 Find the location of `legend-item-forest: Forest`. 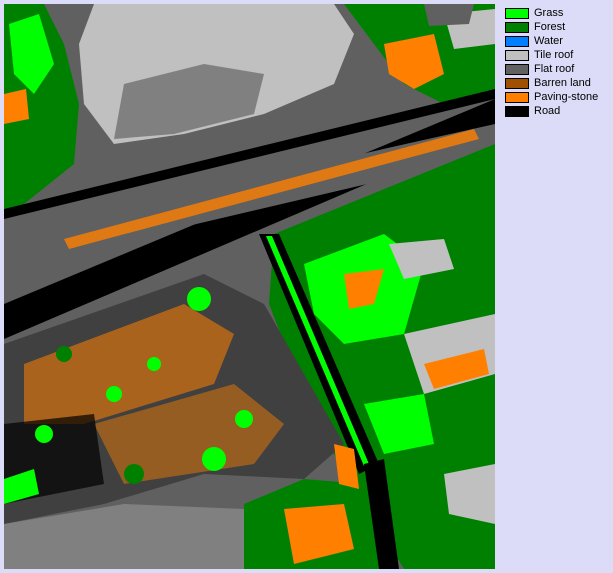

legend-item-forest: Forest is located at coordinates (557, 27).